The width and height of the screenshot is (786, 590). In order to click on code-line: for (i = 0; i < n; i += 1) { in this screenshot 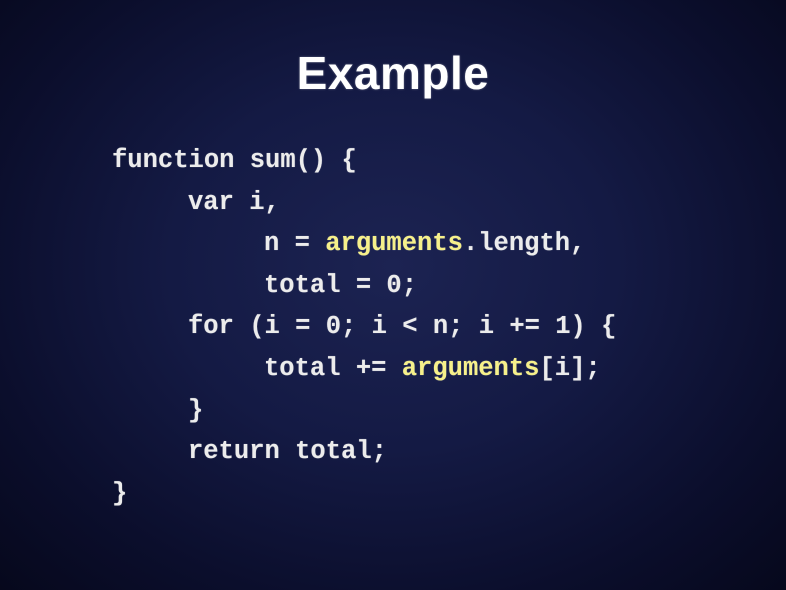, I will do `click(364, 327)`.